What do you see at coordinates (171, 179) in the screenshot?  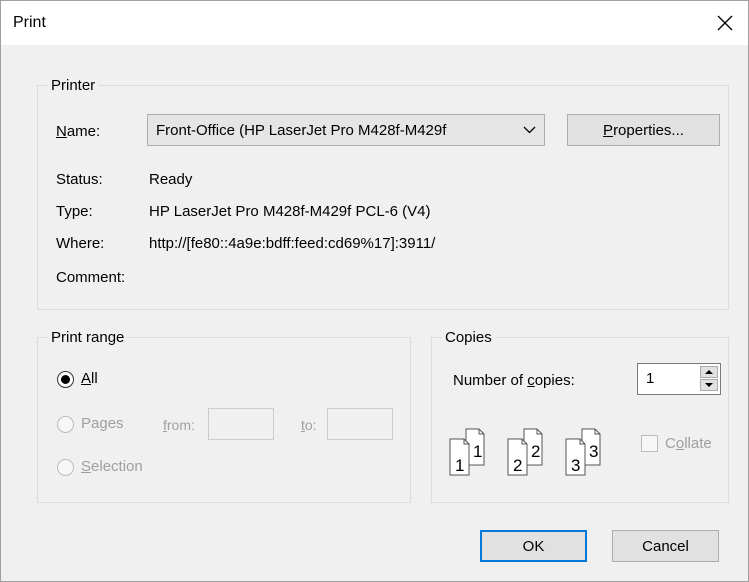 I see `status-value: Ready` at bounding box center [171, 179].